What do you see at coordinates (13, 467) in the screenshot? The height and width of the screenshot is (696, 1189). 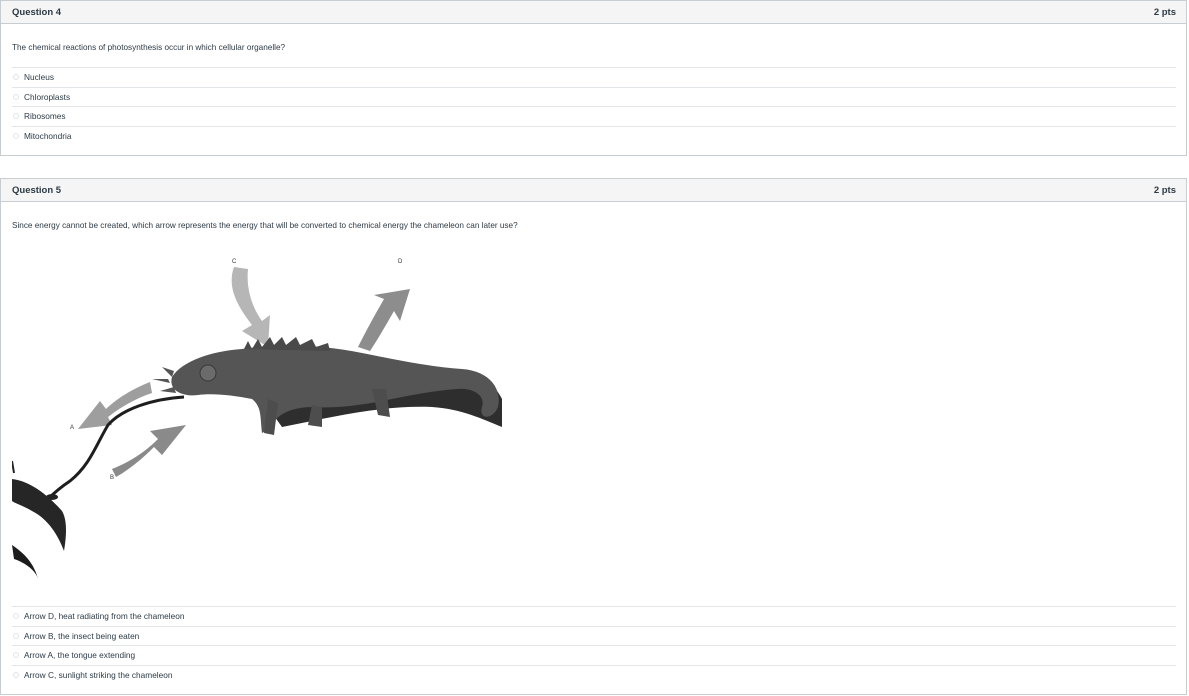 I see `leaf-stem` at bounding box center [13, 467].